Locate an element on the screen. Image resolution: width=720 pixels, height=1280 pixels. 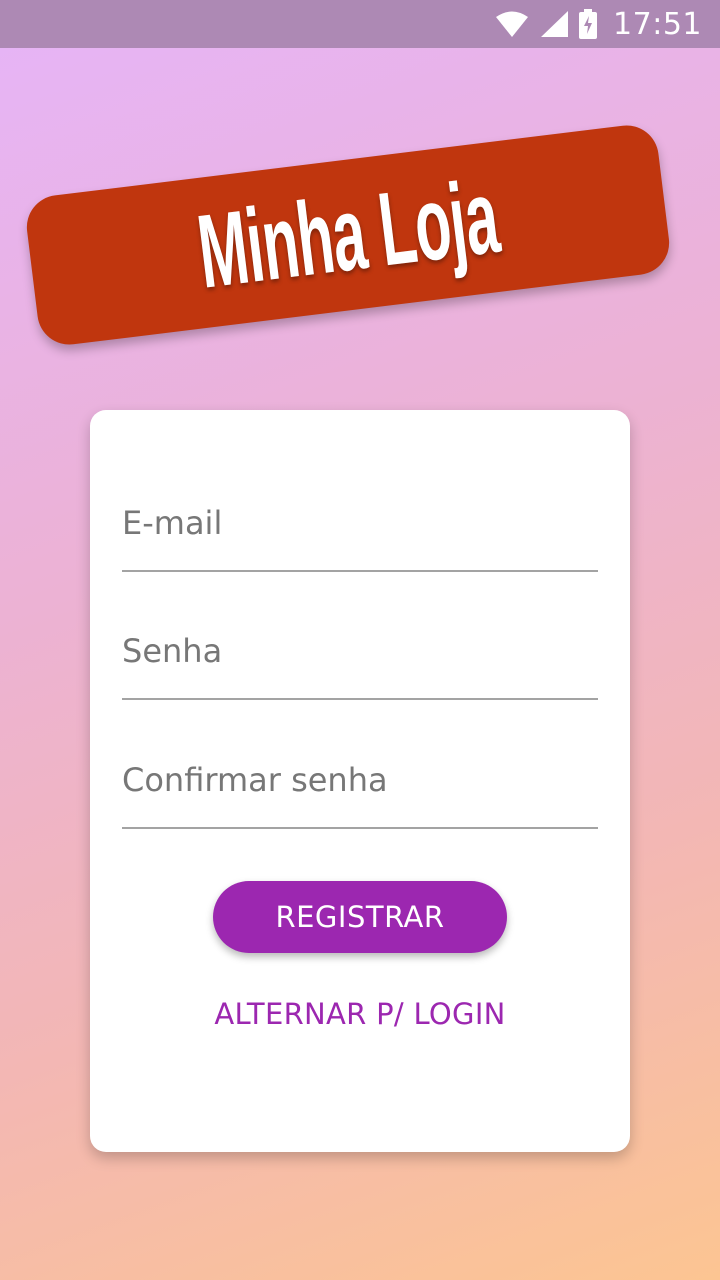
confirm-password-field is located at coordinates (360, 779).